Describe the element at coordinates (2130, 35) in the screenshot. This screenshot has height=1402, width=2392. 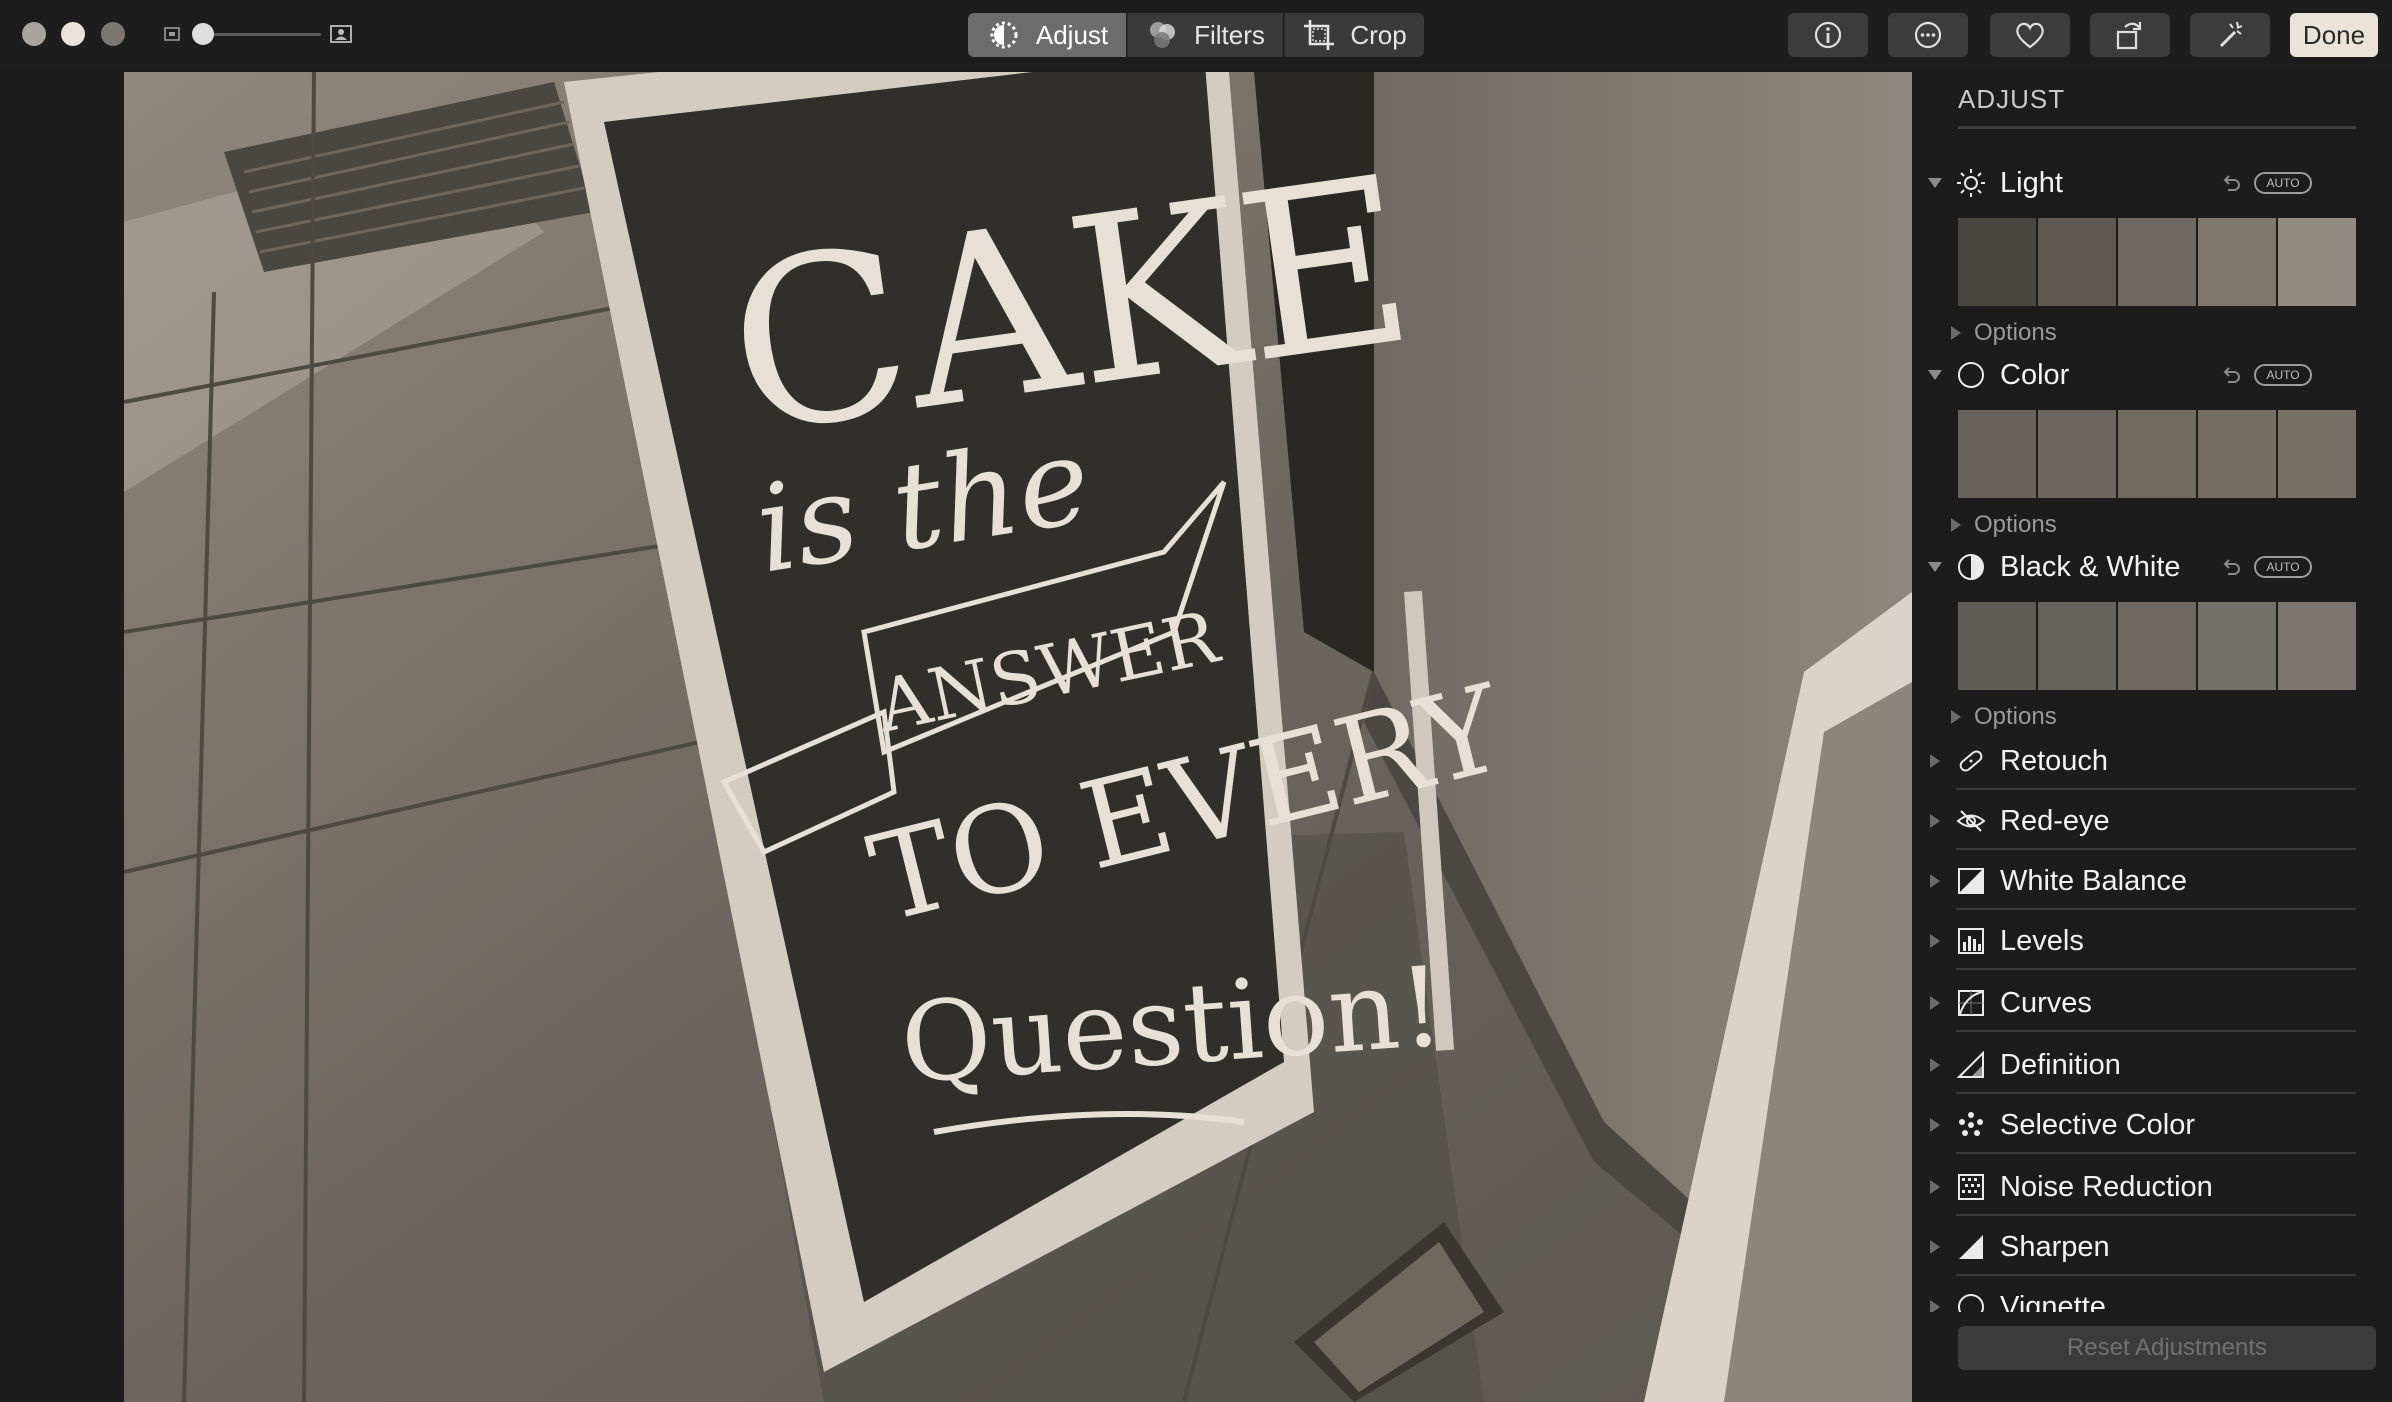
I see `rotate-button` at that location.